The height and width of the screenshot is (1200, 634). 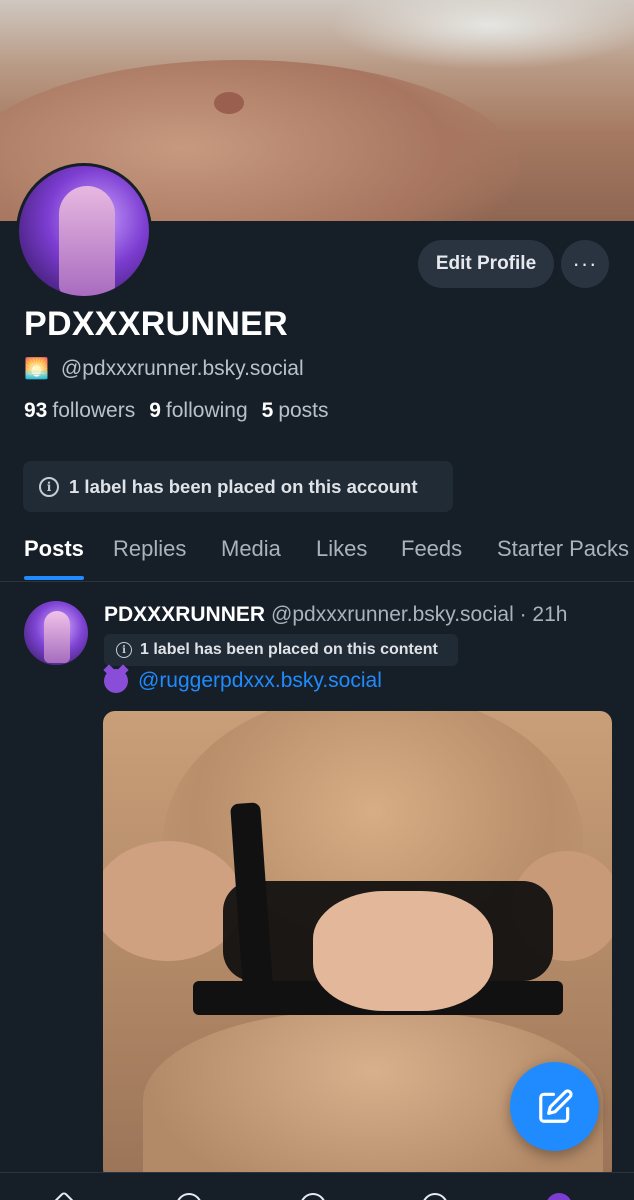 What do you see at coordinates (482, 35) in the screenshot?
I see `banner-highlight` at bounding box center [482, 35].